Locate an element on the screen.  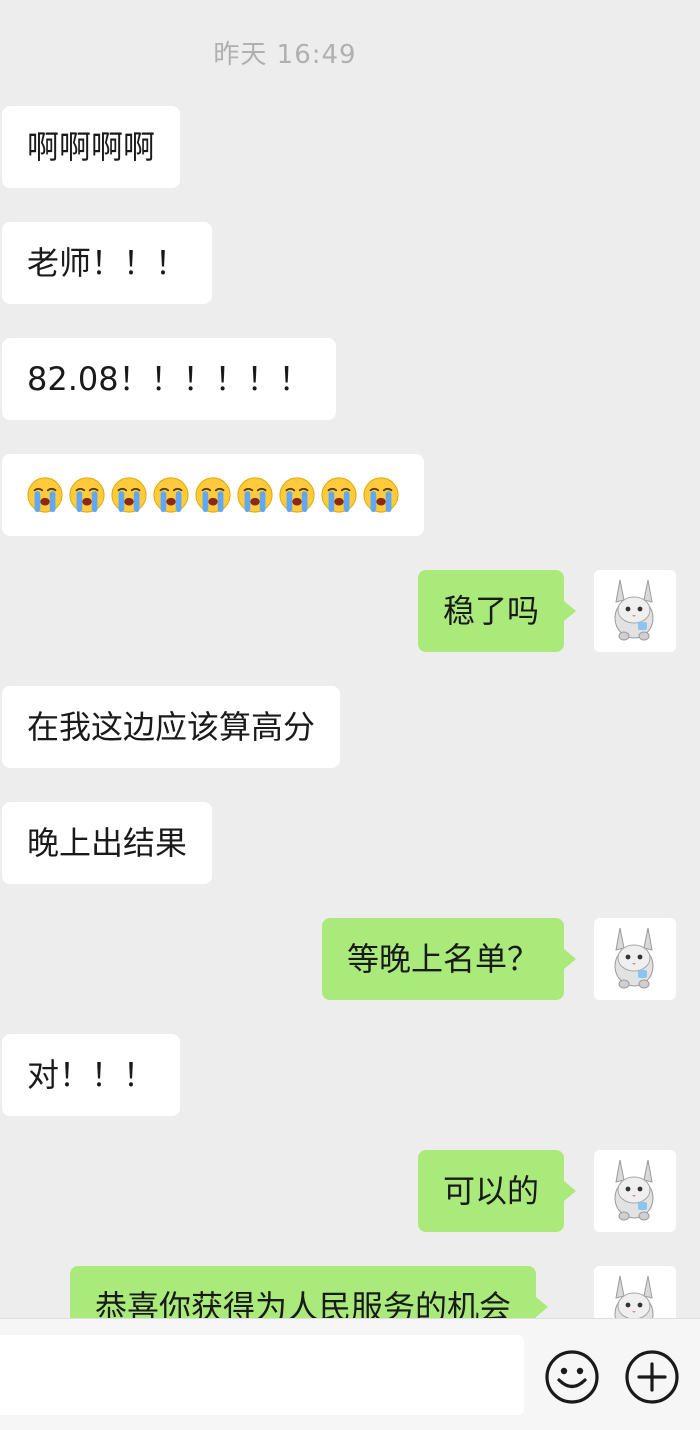
outgoing-message-bubble: 可以的 is located at coordinates (497, 1191).